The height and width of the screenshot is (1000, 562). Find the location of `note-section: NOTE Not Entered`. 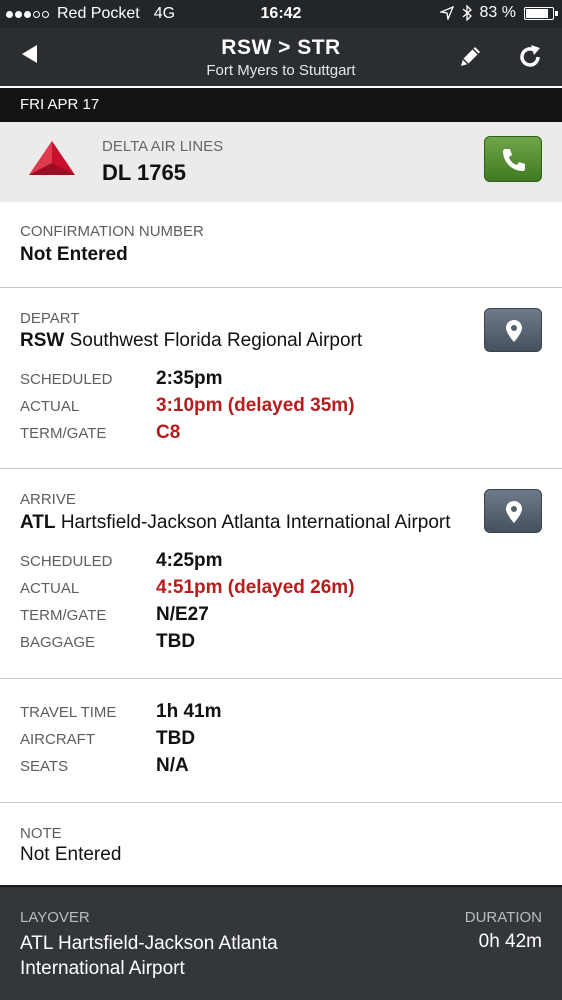

note-section: NOTE Not Entered is located at coordinates (281, 844).